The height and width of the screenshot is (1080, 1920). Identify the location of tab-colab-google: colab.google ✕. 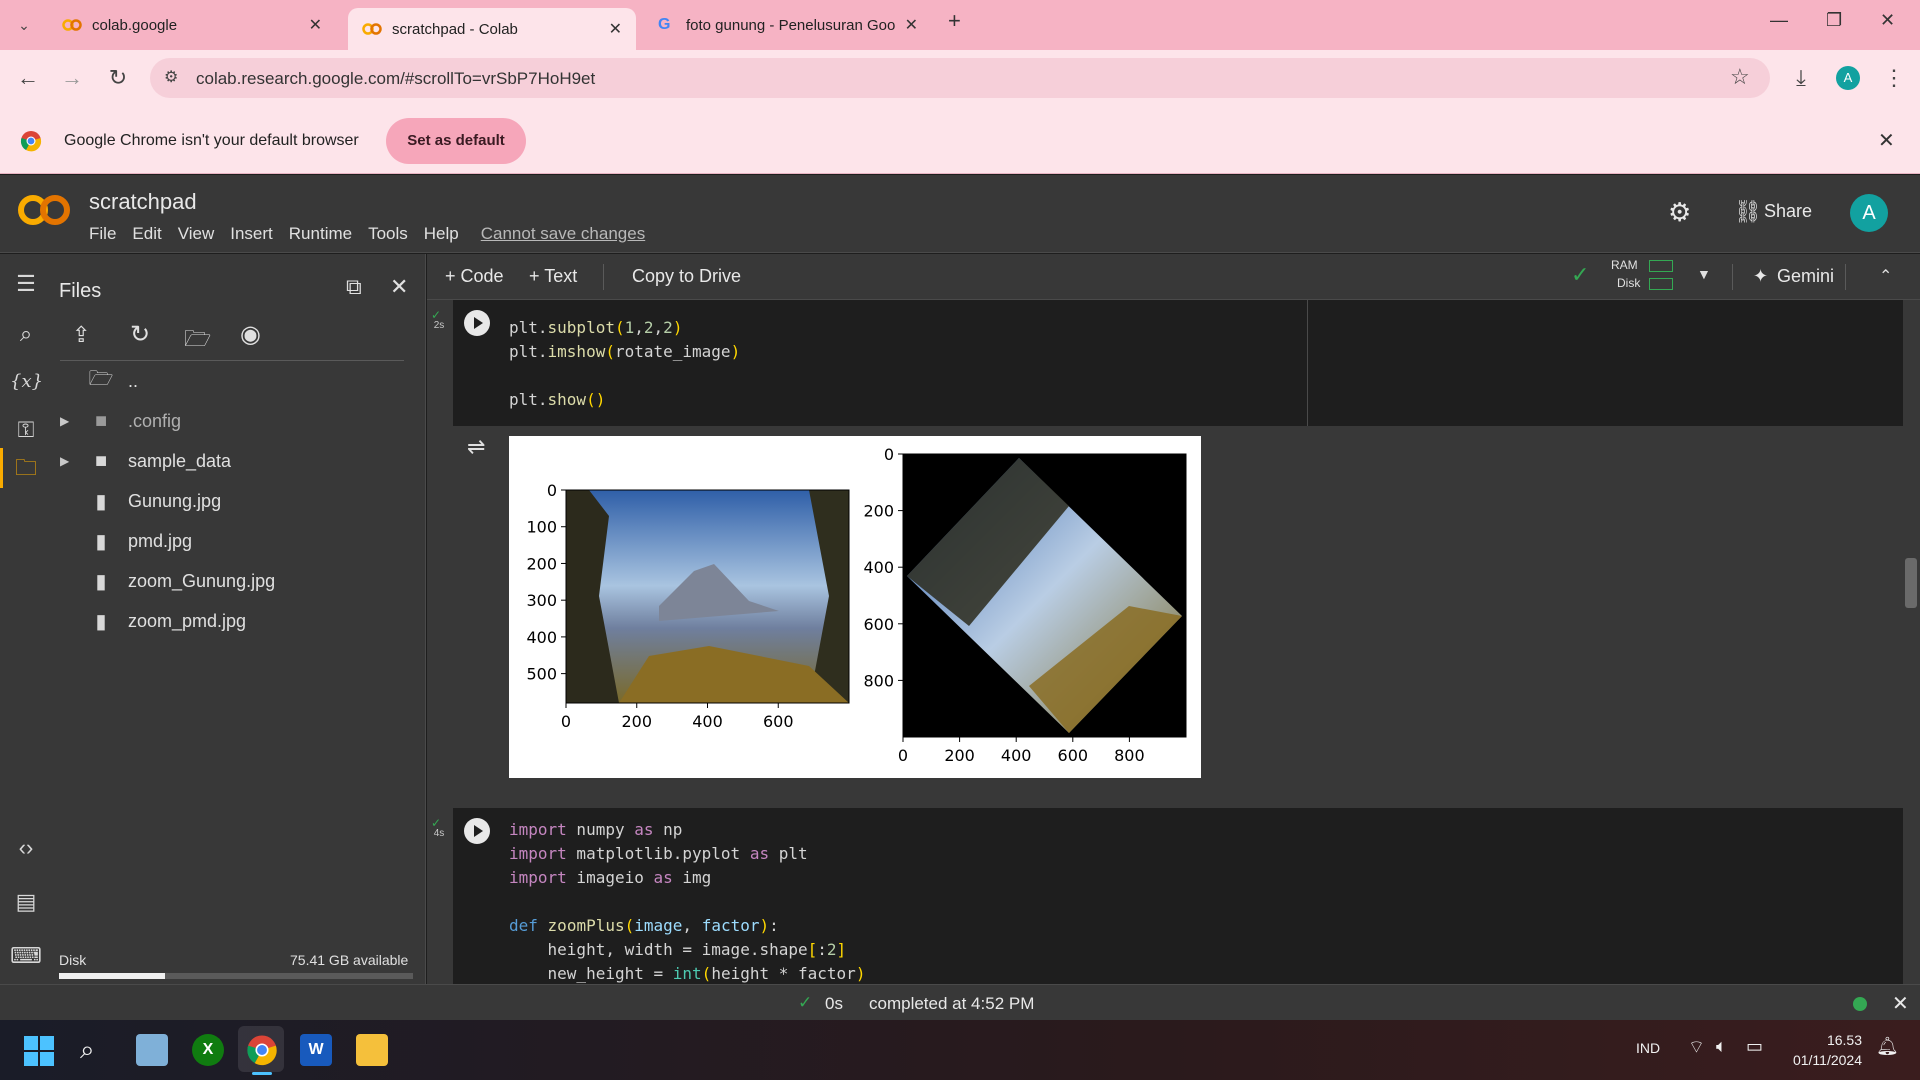
(192, 25).